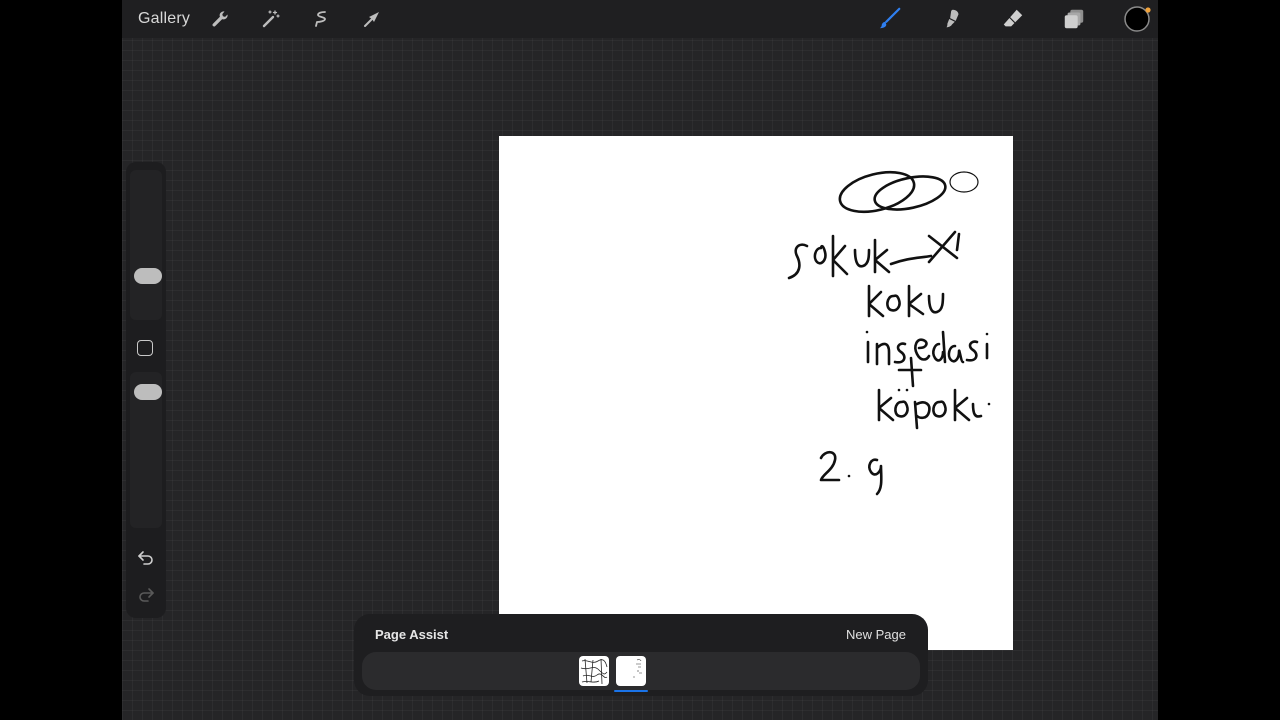 The height and width of the screenshot is (720, 1280). Describe the element at coordinates (1013, 19) in the screenshot. I see `eraser-icon` at that location.